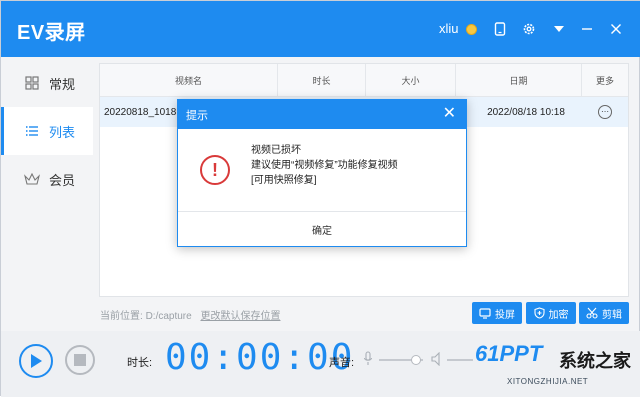 This screenshot has height=397, width=640. I want to click on column-header-name: 视频名, so click(189, 80).